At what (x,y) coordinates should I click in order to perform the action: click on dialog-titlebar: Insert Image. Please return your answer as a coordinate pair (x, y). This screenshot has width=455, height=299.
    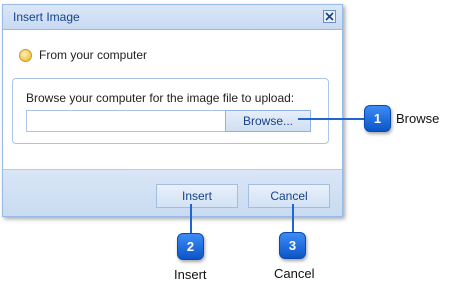
    Looking at the image, I should click on (172, 17).